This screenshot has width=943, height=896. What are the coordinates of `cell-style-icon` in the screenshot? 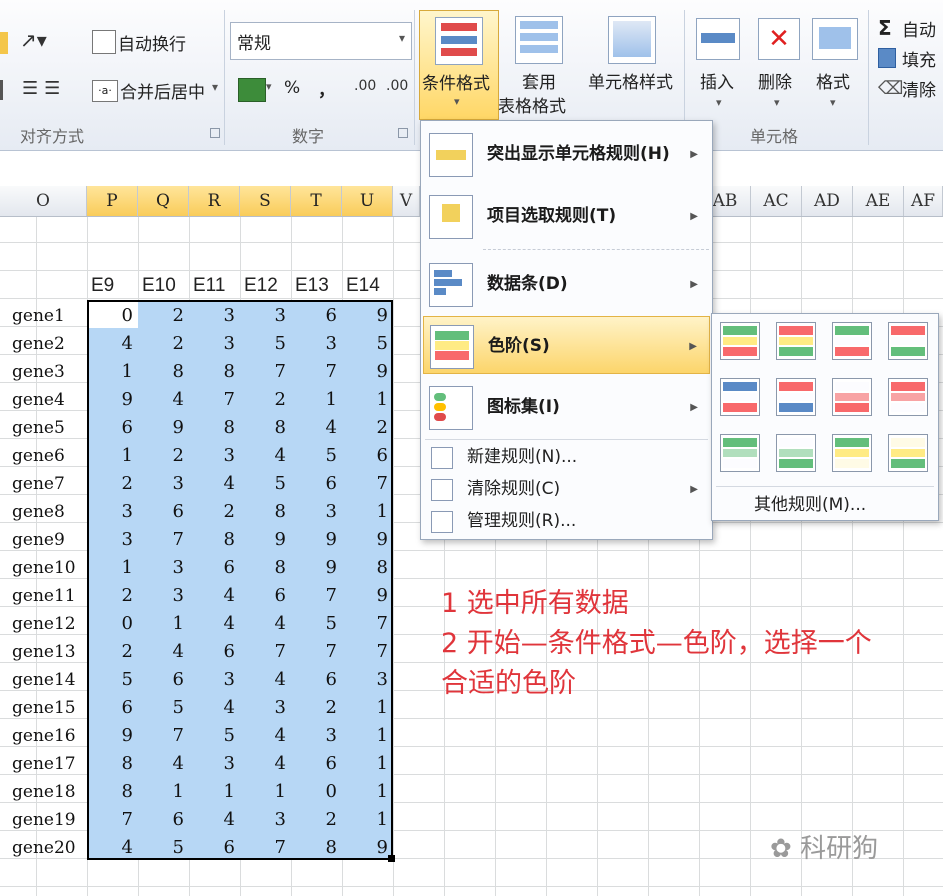 It's located at (632, 40).